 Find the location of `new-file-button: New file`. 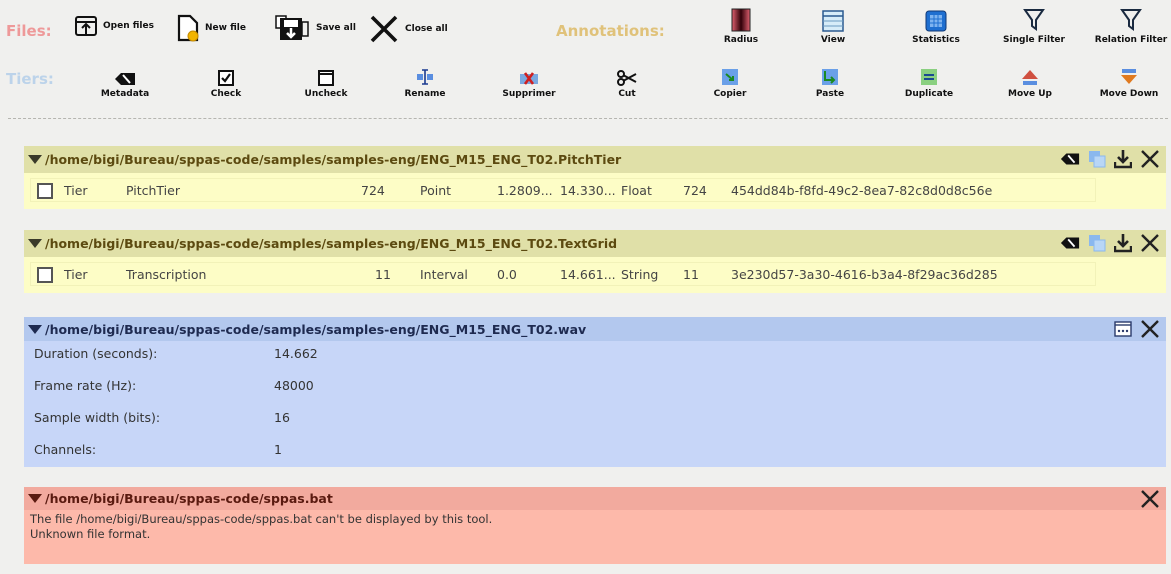

new-file-button: New file is located at coordinates (211, 28).